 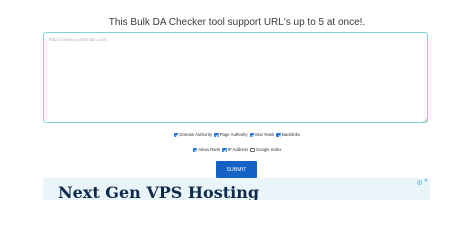 What do you see at coordinates (419, 182) in the screenshot?
I see `adchoices-icon` at bounding box center [419, 182].